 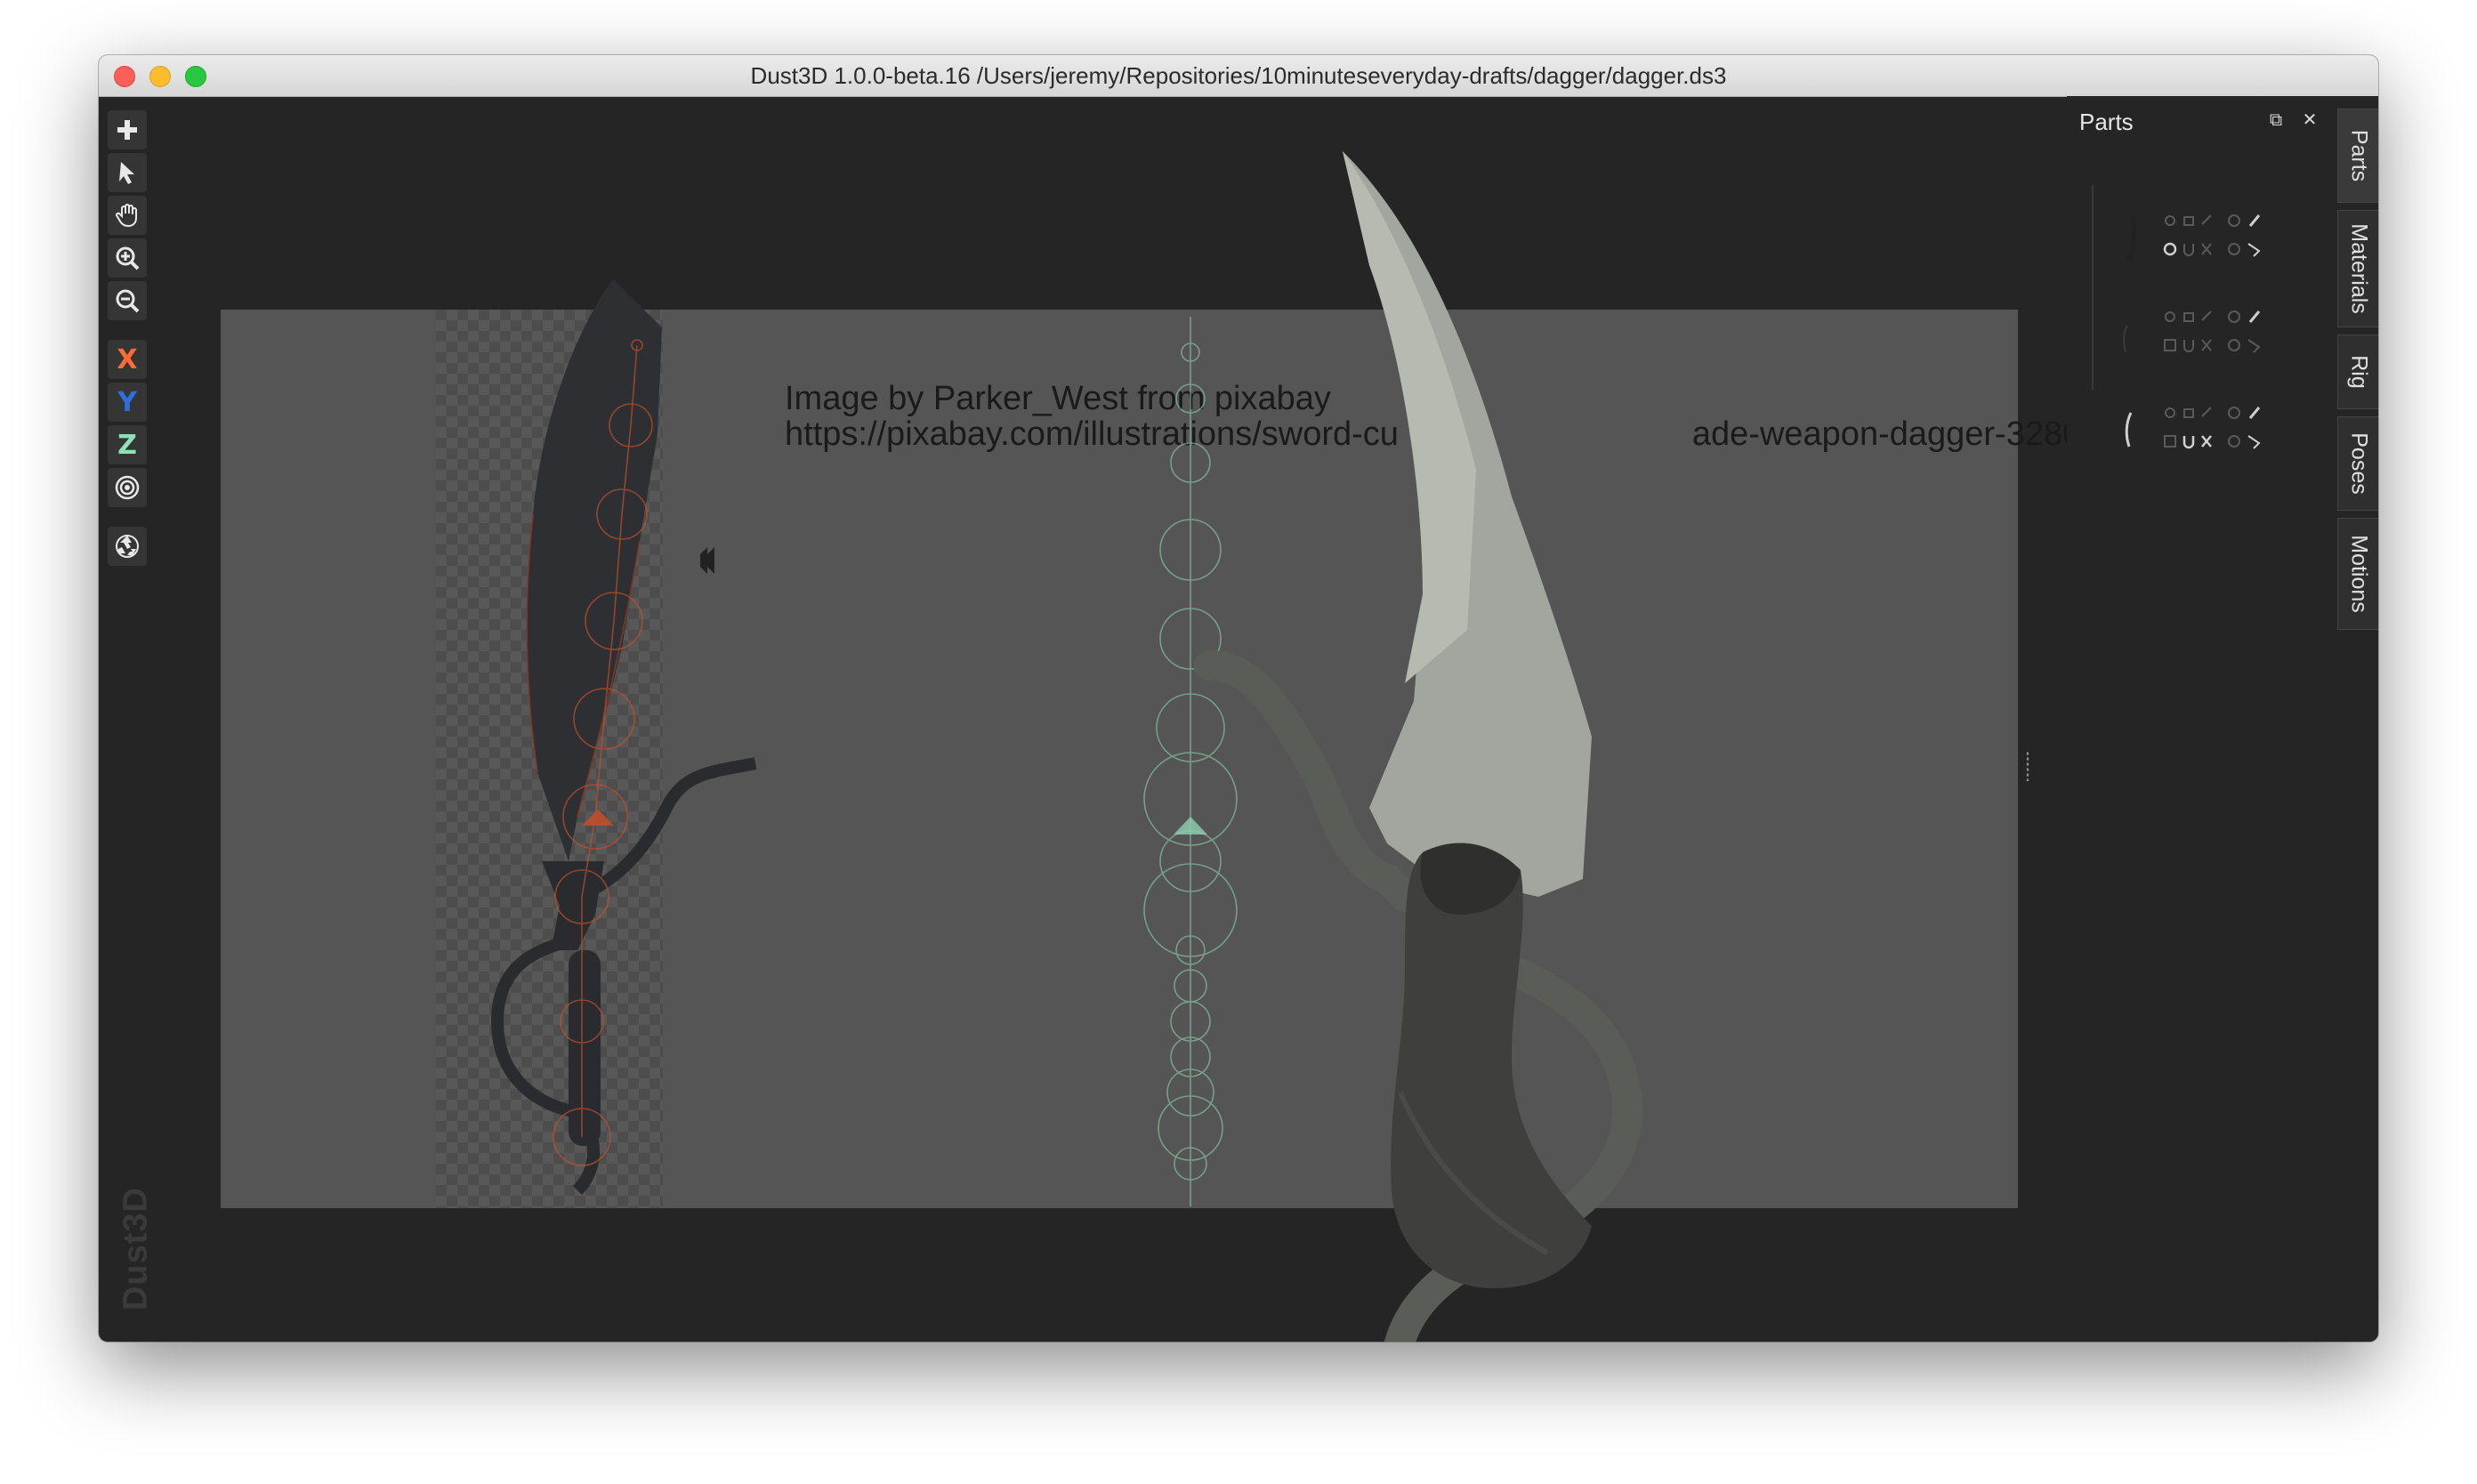 What do you see at coordinates (1190, 761) in the screenshot?
I see `front-nodes` at bounding box center [1190, 761].